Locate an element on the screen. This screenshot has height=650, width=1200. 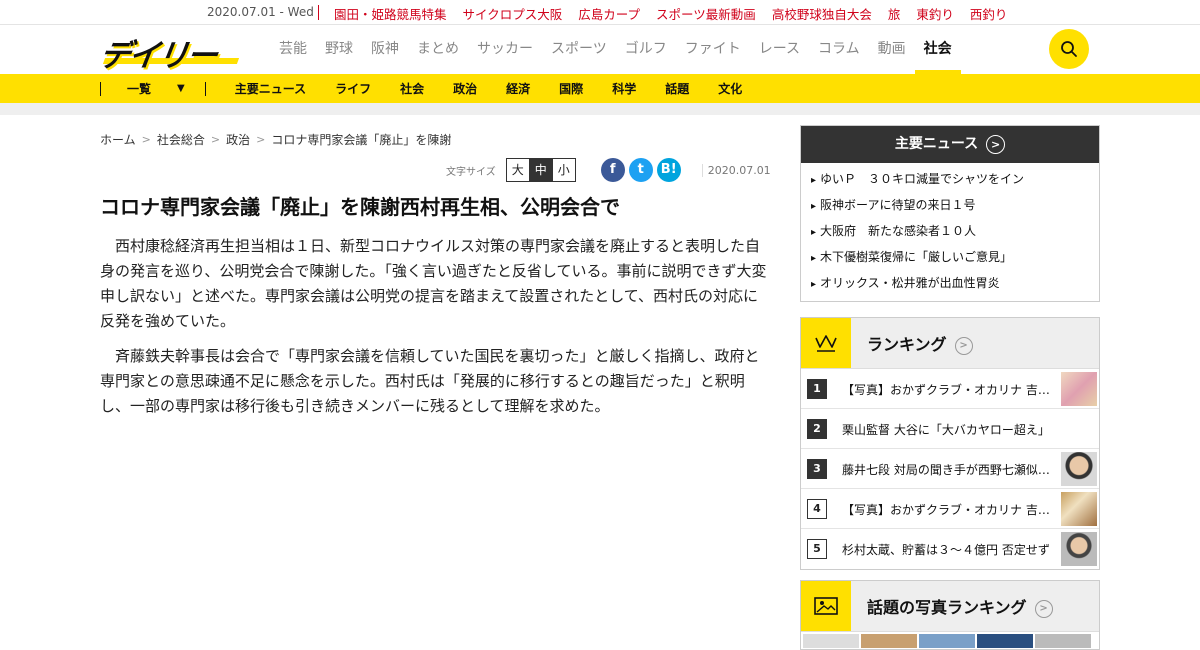
list-dropdown-label: 一覧 is located at coordinates (152, 88).